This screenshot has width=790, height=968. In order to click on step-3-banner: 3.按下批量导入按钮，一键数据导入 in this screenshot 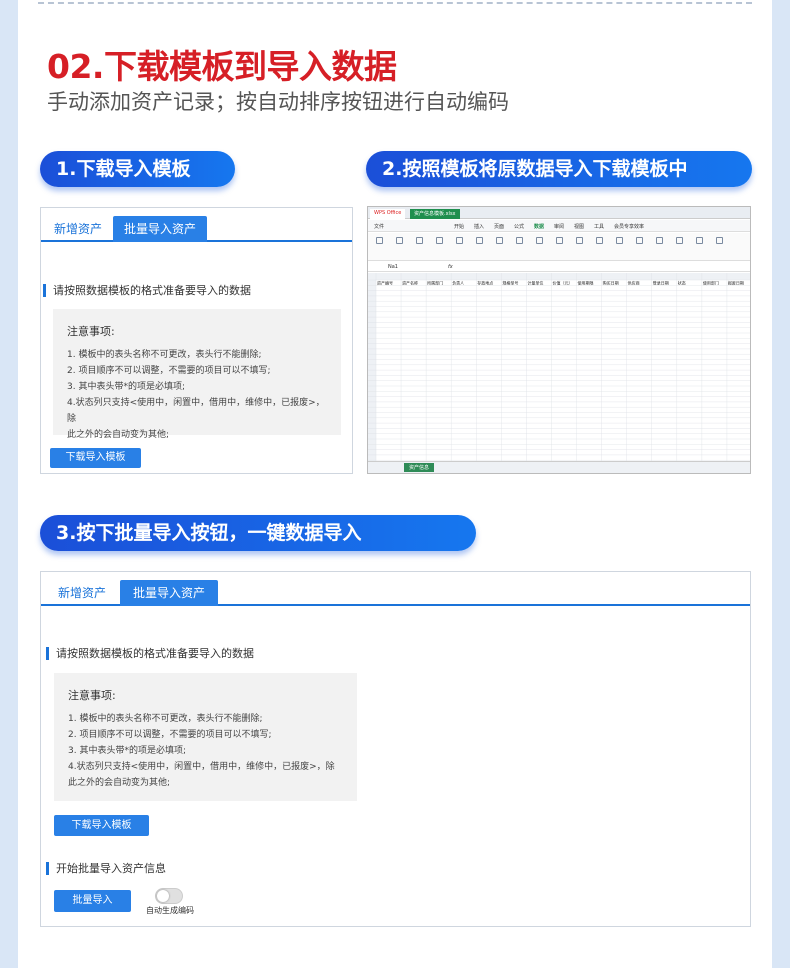, I will do `click(258, 533)`.